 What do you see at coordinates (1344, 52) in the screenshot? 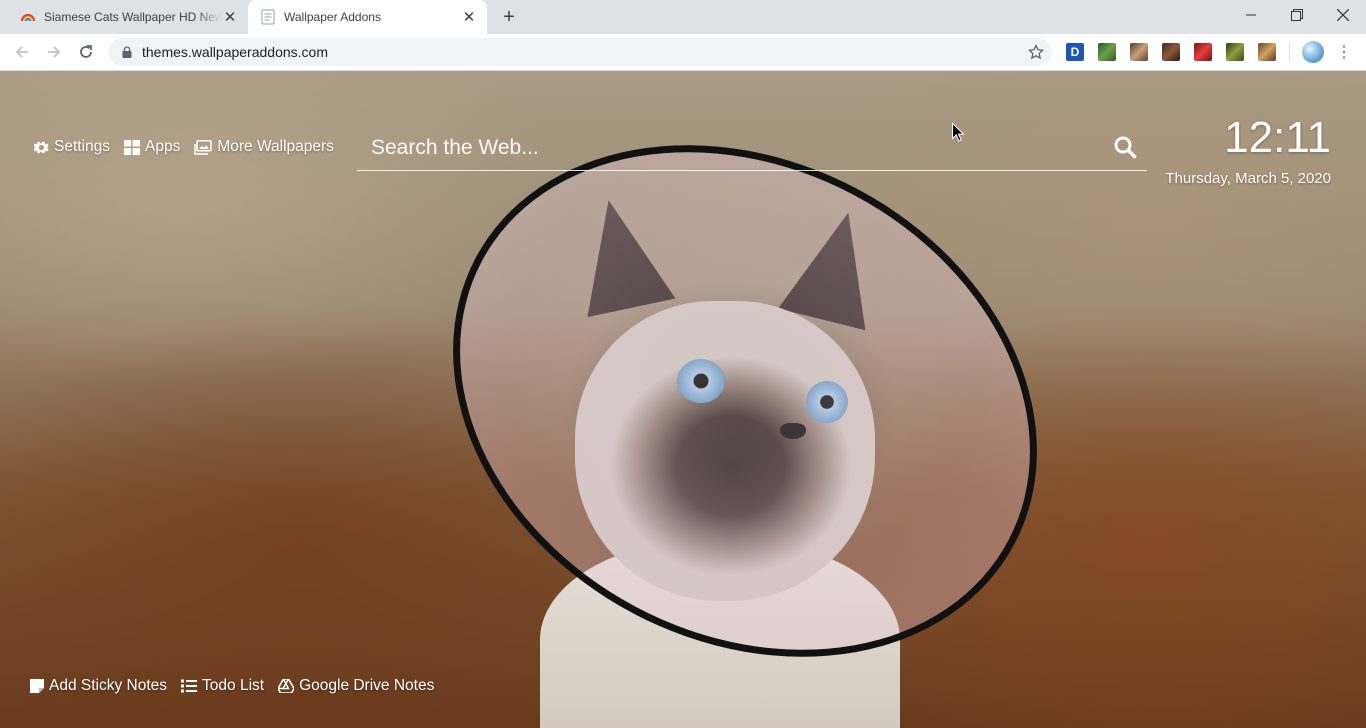
I see `more-menu-icon: ⋮` at bounding box center [1344, 52].